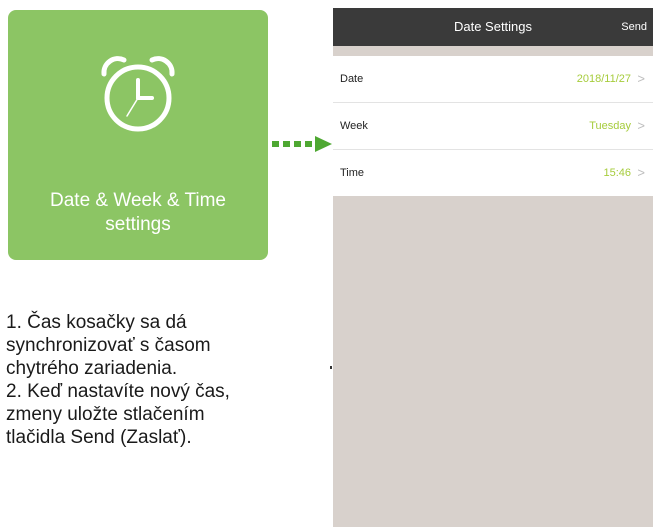  I want to click on tile-label-line-1: Date & Week & Time, so click(138, 200).